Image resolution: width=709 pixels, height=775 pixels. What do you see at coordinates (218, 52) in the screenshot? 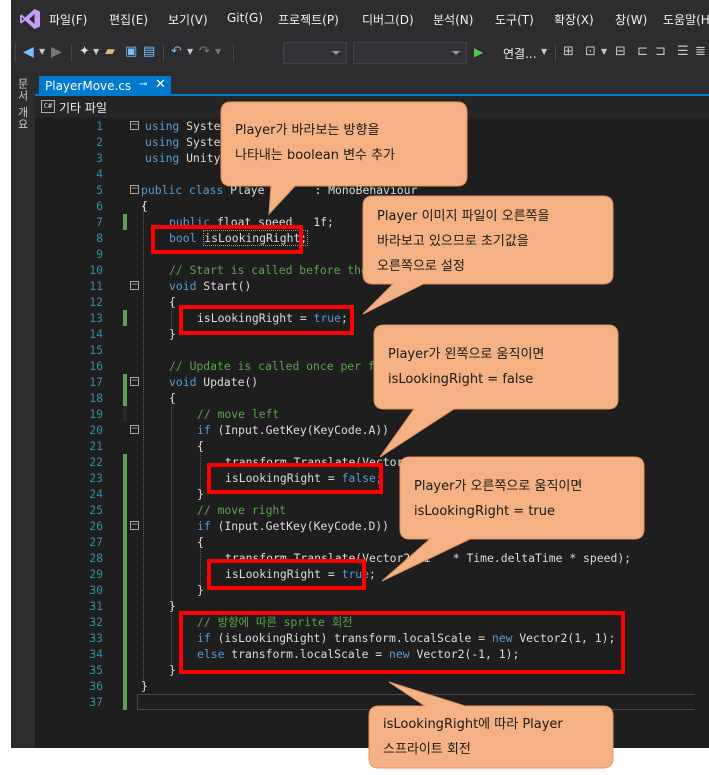
I see `redo-dropdown-icon: ▼` at bounding box center [218, 52].